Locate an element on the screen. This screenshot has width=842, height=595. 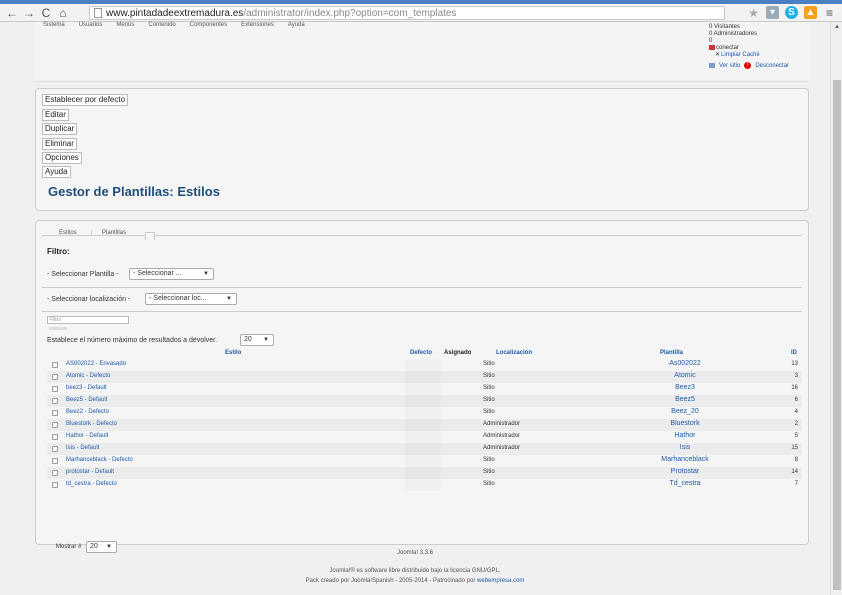
style-name-link: Hathor - Default is located at coordinates (87, 436).